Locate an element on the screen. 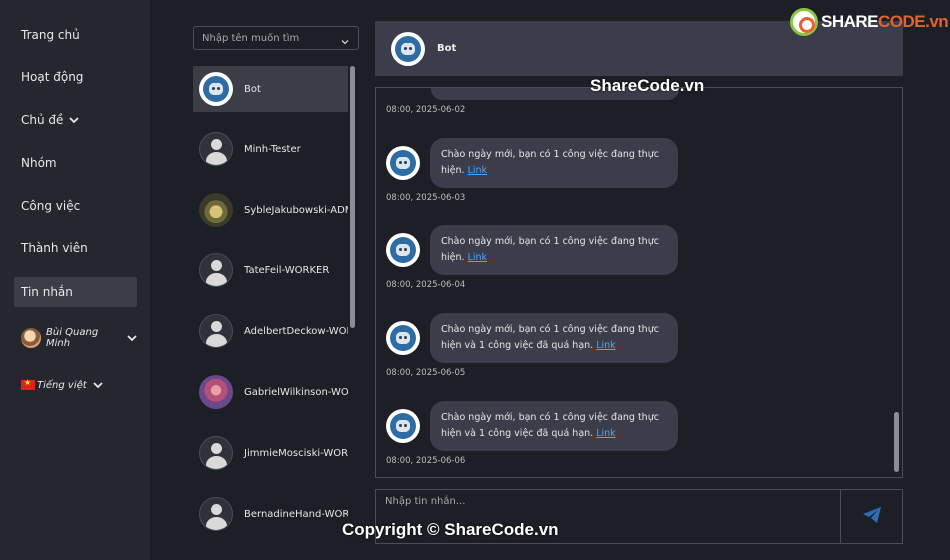 This screenshot has width=950, height=560. watermark: ShareCode.vn is located at coordinates (647, 85).